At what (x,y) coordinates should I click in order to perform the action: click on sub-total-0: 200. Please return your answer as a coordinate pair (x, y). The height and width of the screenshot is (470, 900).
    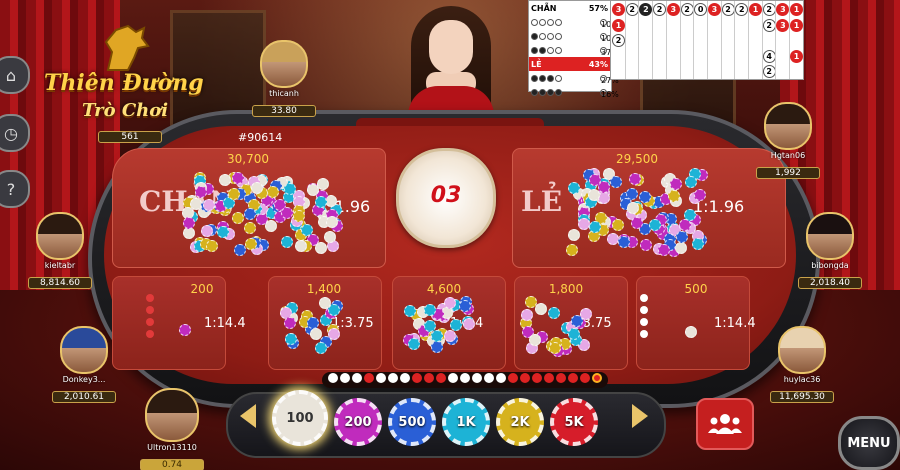
    Looking at the image, I should click on (202, 289).